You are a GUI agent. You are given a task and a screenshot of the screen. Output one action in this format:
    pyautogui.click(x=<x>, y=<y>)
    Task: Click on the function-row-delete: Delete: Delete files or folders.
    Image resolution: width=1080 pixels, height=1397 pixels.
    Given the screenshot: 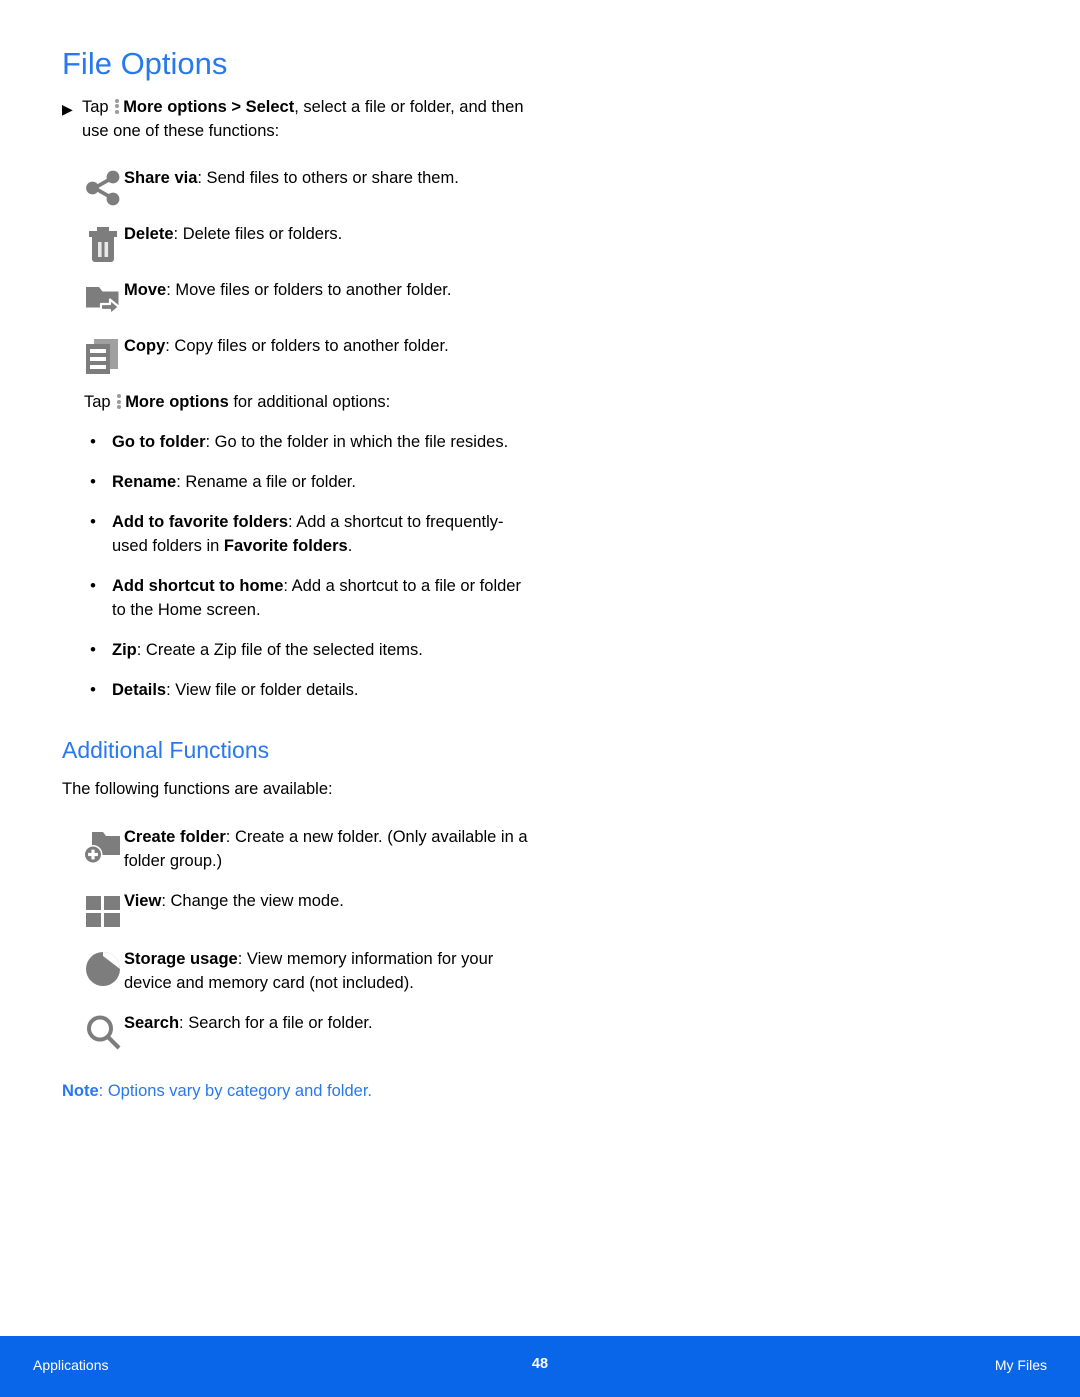 What is the action you would take?
    pyautogui.click(x=297, y=243)
    